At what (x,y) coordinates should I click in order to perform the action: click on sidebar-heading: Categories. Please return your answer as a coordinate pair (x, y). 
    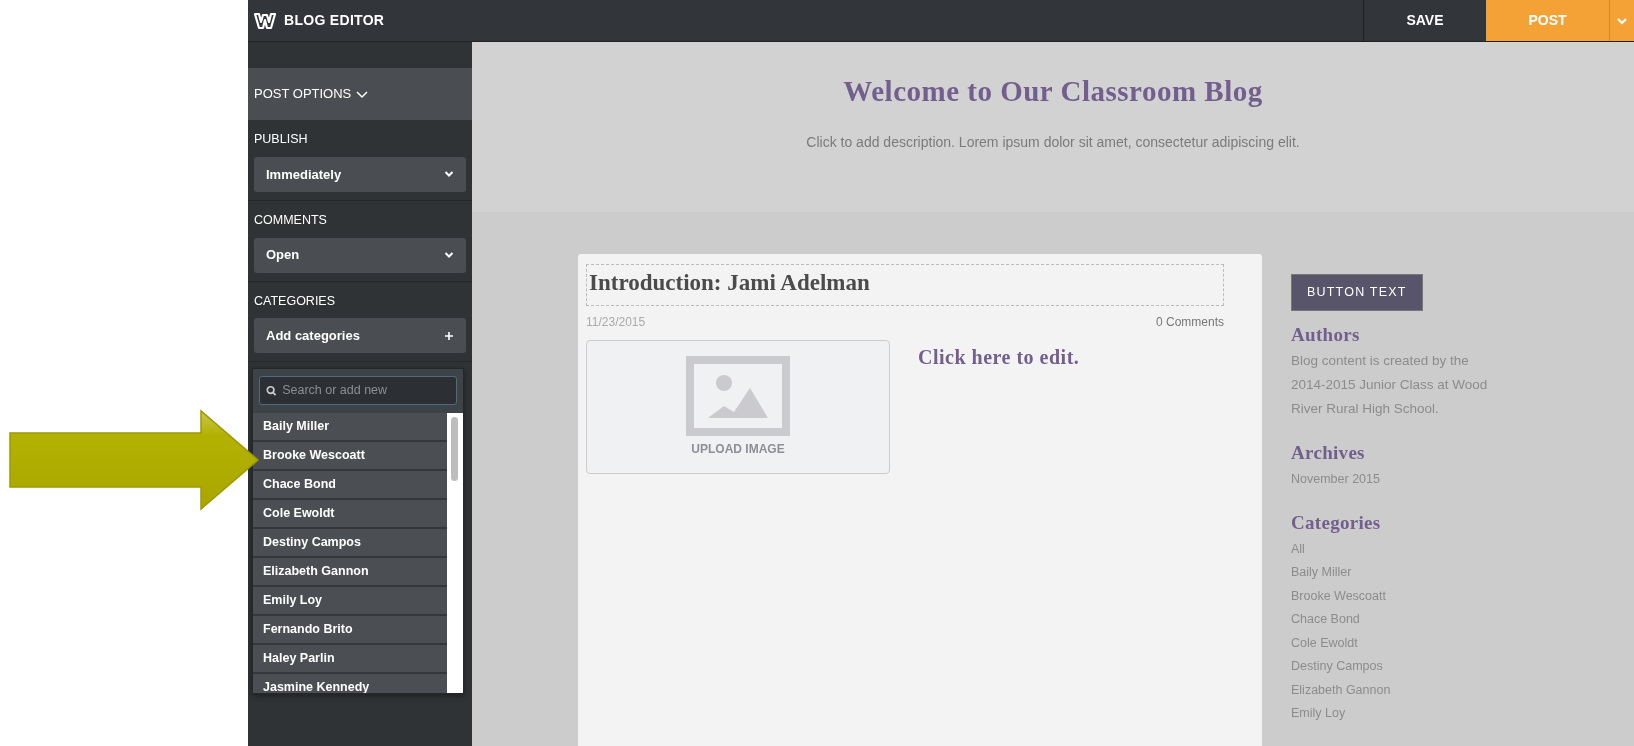
    Looking at the image, I should click on (1336, 523).